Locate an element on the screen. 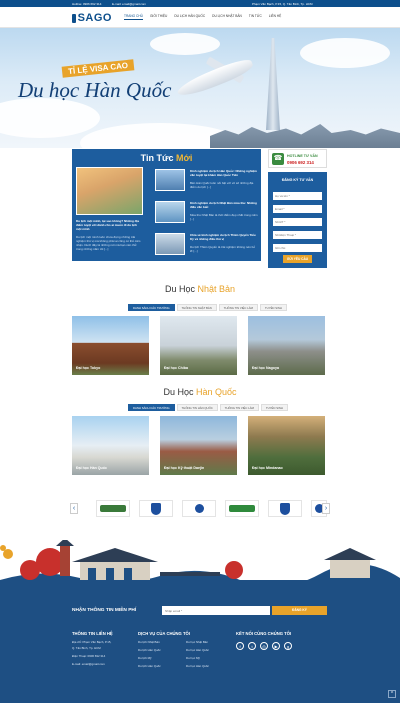 The width and height of the screenshot is (400, 703). contact-line: Điện Thoại: 0906 692 314 is located at coordinates (88, 656).